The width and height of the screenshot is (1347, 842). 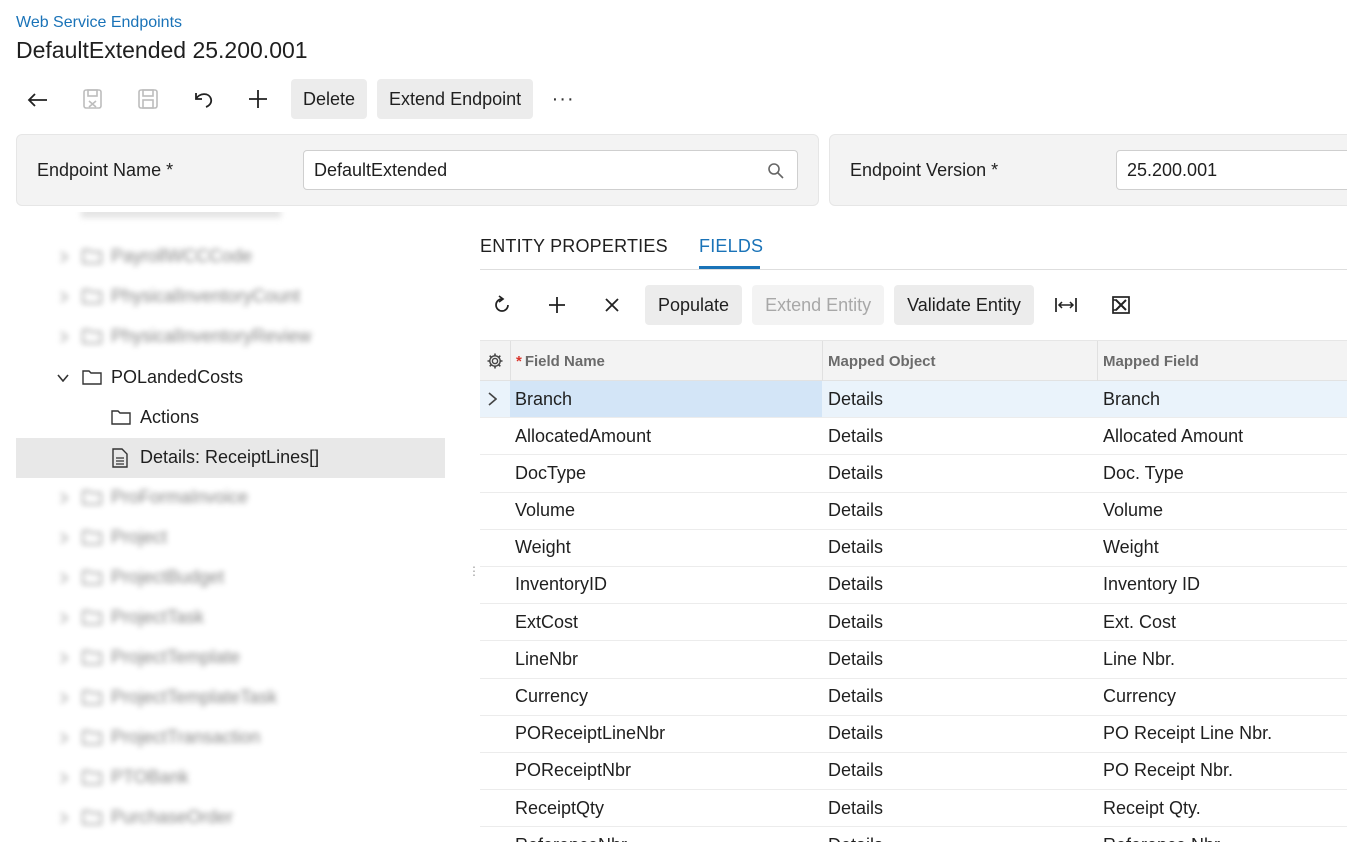 What do you see at coordinates (230, 778) in the screenshot?
I see `tree-node: PTOBank` at bounding box center [230, 778].